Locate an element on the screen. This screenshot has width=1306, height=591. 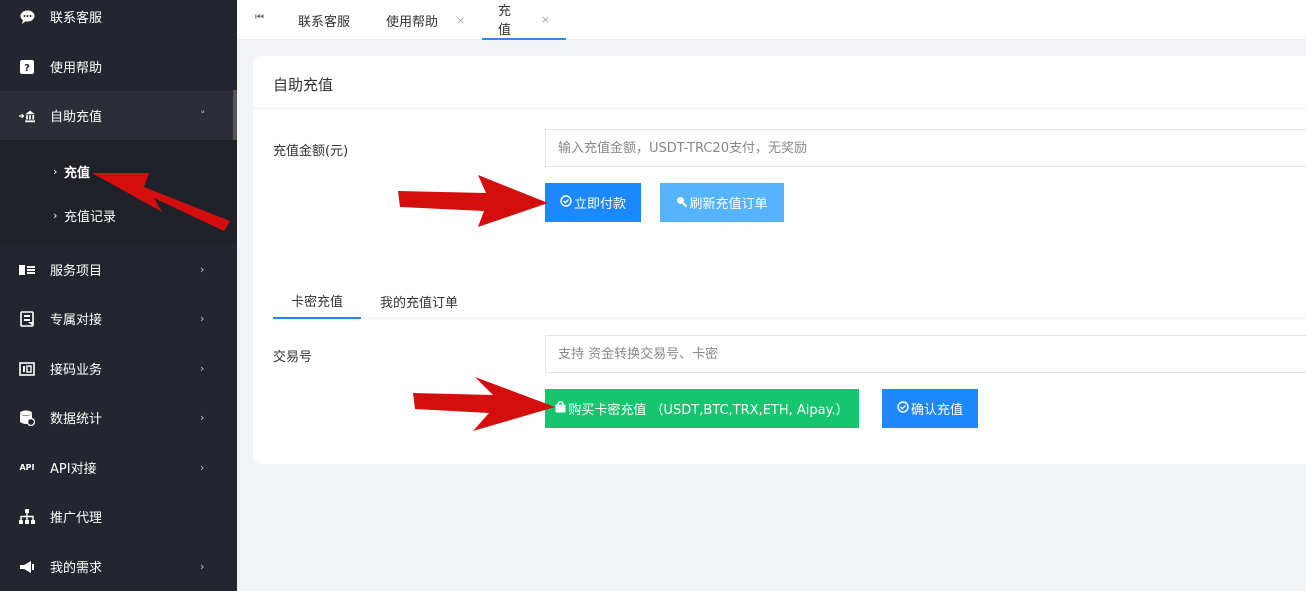
confirm-recharge-button: 确认充值 is located at coordinates (930, 408).